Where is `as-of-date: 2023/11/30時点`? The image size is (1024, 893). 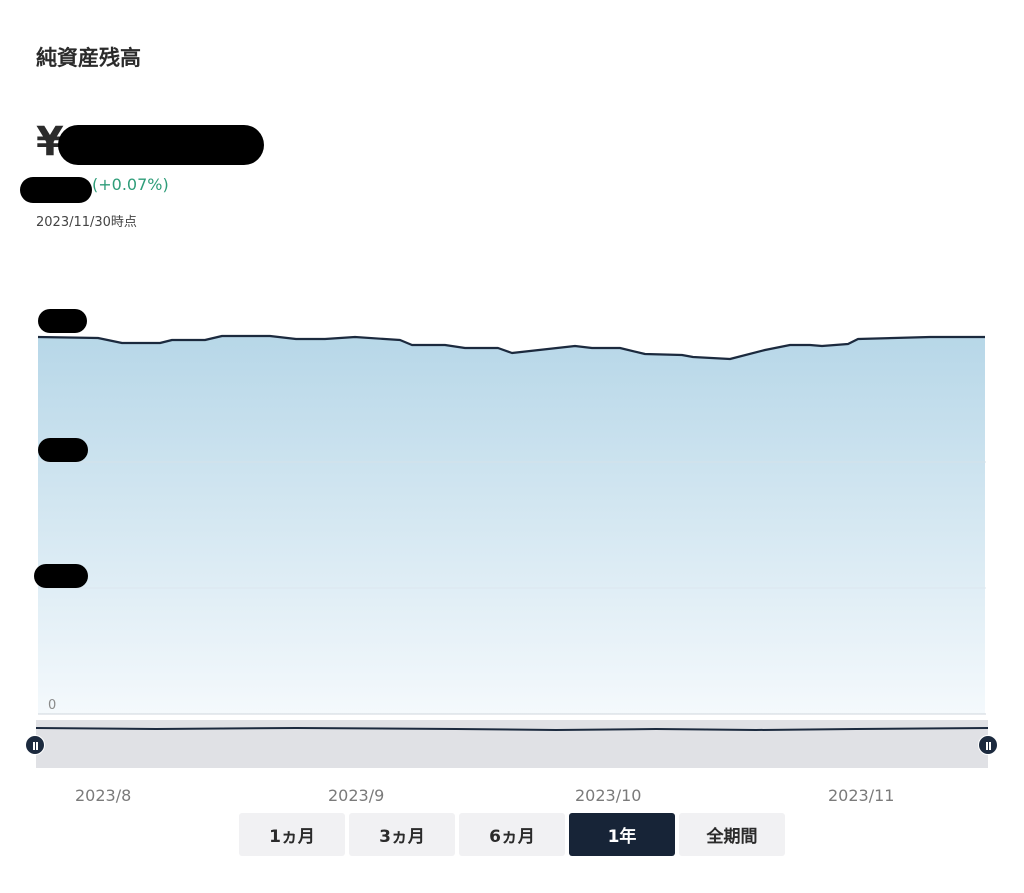
as-of-date: 2023/11/30時点 is located at coordinates (86, 222).